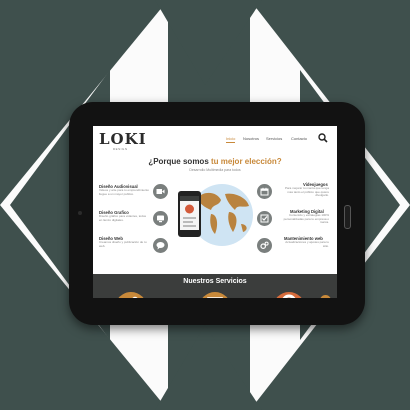 The image size is (410, 410). Describe the element at coordinates (80, 213) in the screenshot. I see `tablet-camera` at that location.